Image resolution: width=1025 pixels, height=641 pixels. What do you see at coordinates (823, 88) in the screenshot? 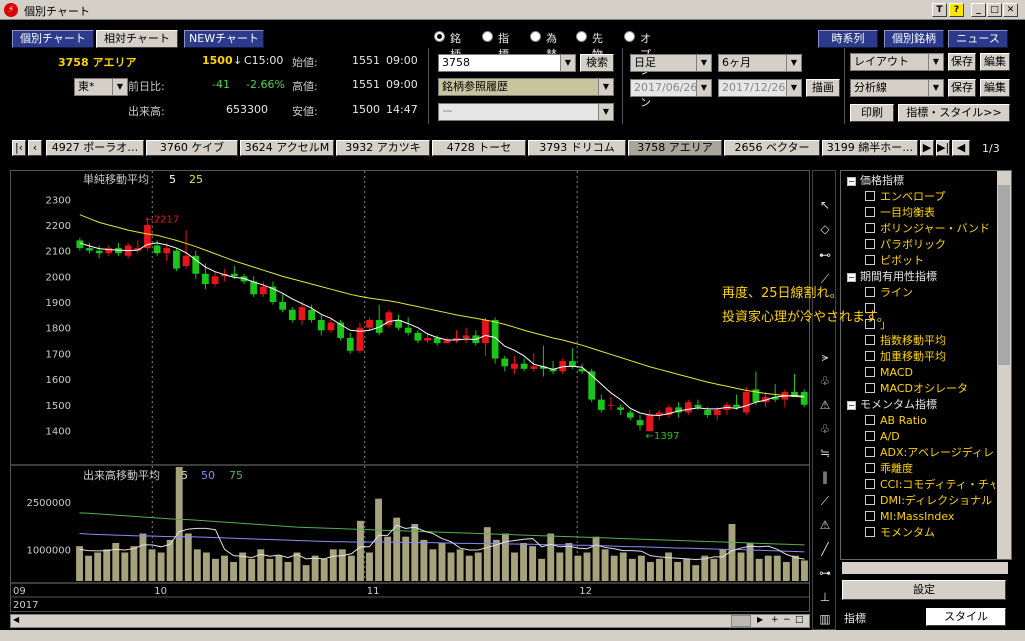
I see `draw-button: 描画` at bounding box center [823, 88].